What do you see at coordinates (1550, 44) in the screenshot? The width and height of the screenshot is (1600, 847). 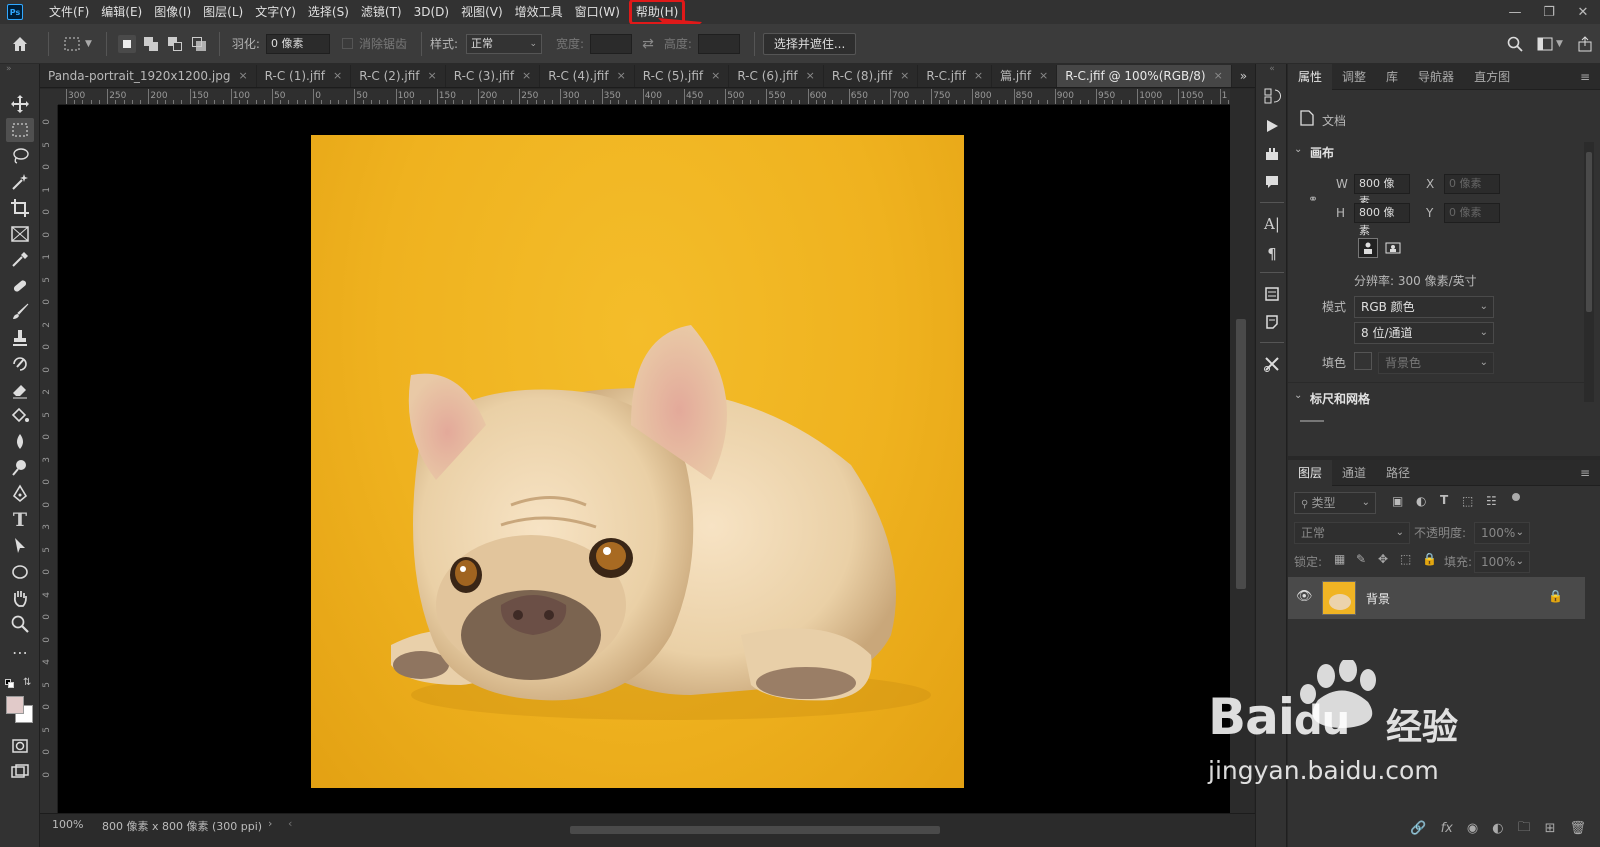 I see `workspace-icon: ▼` at bounding box center [1550, 44].